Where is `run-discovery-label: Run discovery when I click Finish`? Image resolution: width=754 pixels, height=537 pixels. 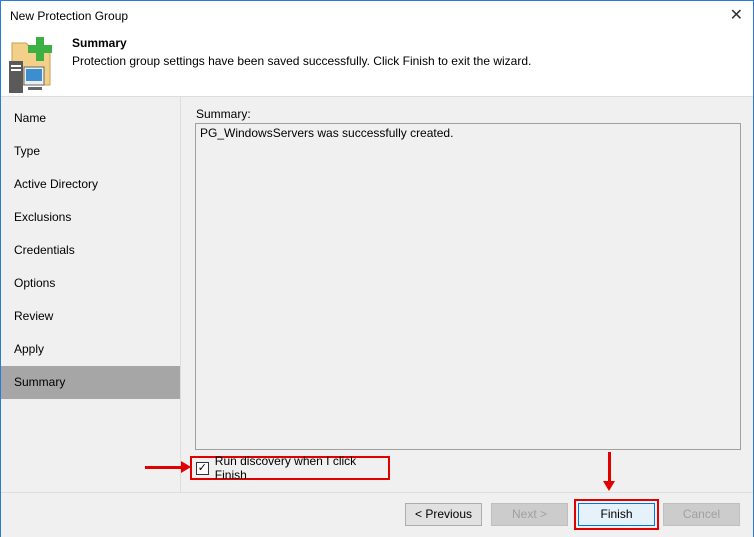
run-discovery-label: Run discovery when I click Finish is located at coordinates (285, 468).